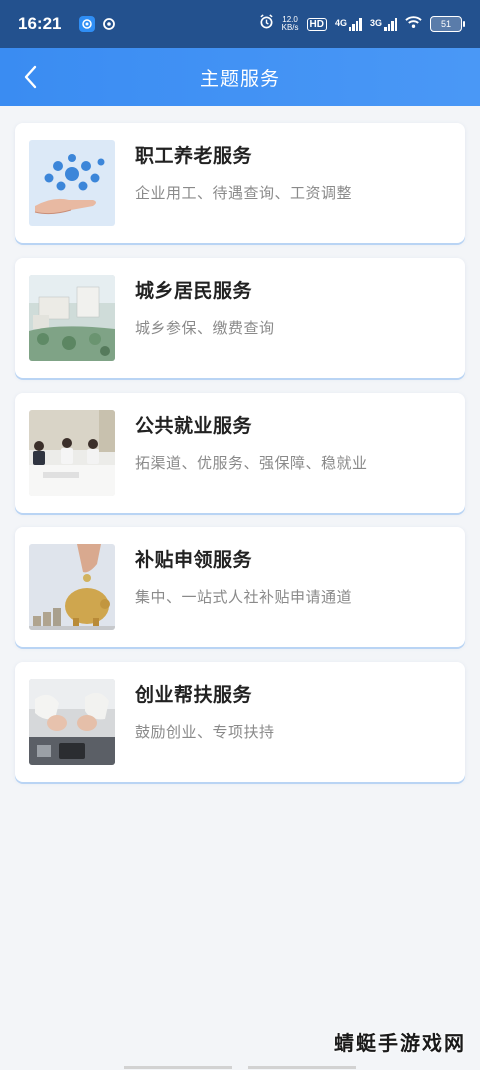  What do you see at coordinates (383, 24) in the screenshot?
I see `signal-sim2-icon: 3G` at bounding box center [383, 24].